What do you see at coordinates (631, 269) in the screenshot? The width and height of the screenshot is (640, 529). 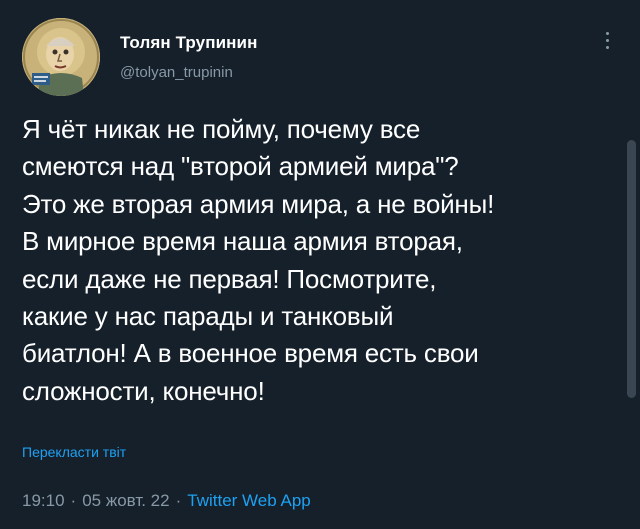 I see `scrollbar` at bounding box center [631, 269].